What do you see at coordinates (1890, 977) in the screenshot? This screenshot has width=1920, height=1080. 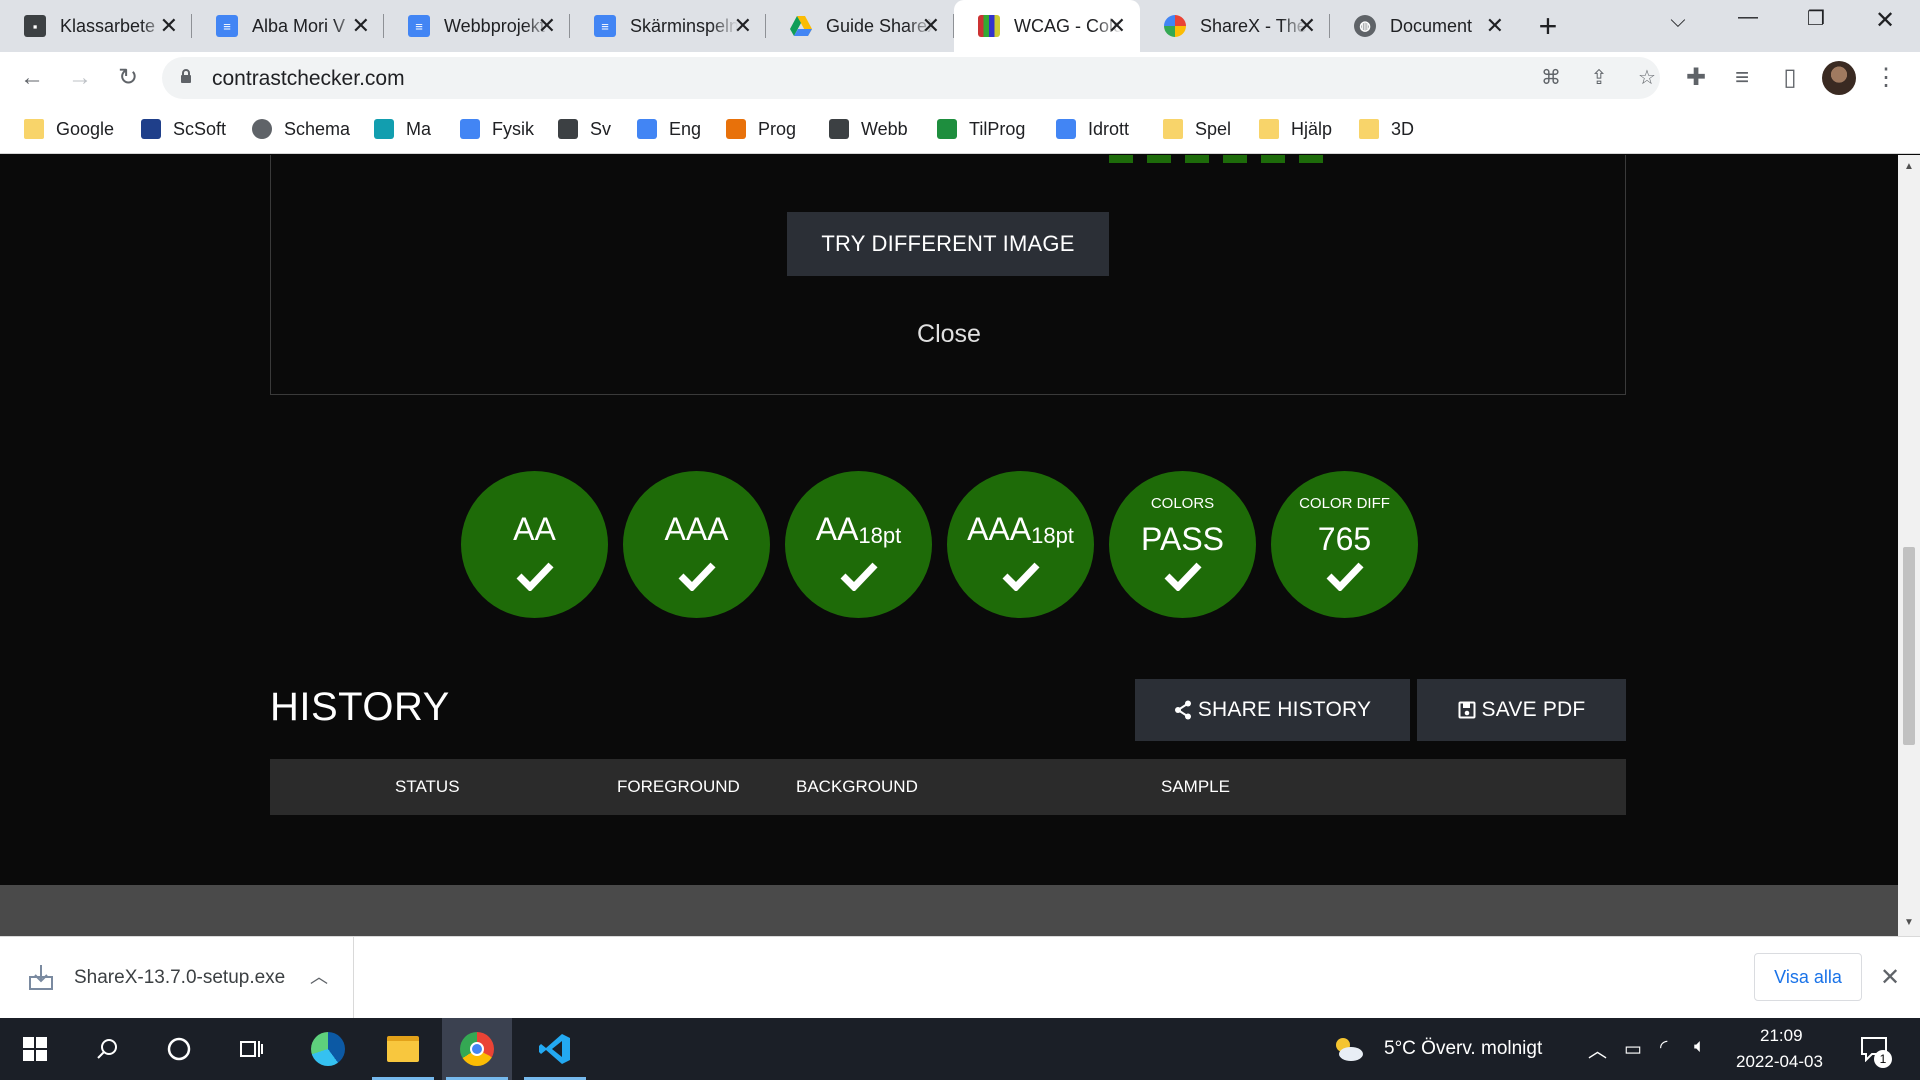 I see `close-download-bar-icon: ✕` at bounding box center [1890, 977].